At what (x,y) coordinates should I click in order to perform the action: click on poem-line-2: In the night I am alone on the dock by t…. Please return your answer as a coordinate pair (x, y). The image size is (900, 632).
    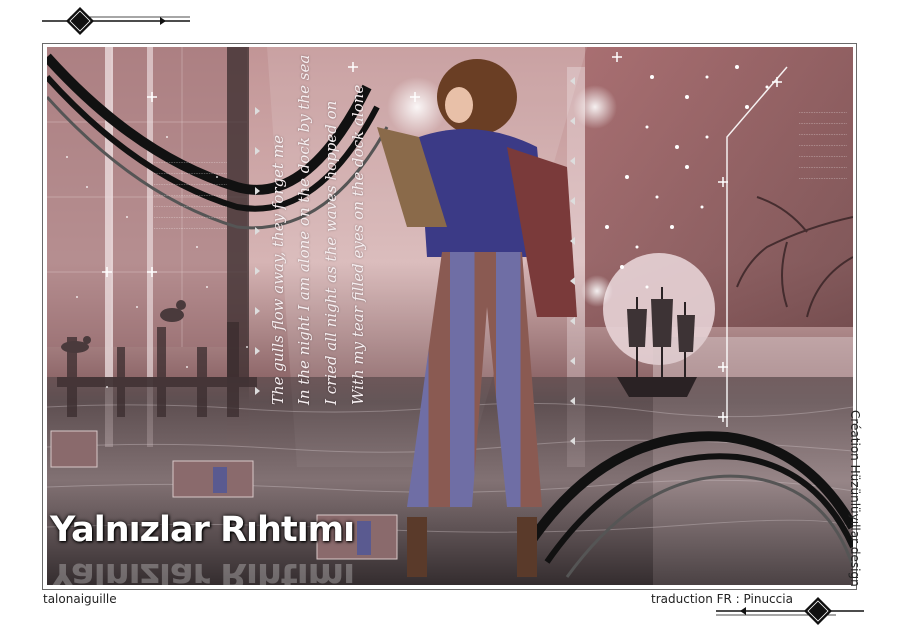
    Looking at the image, I should click on (304, 229).